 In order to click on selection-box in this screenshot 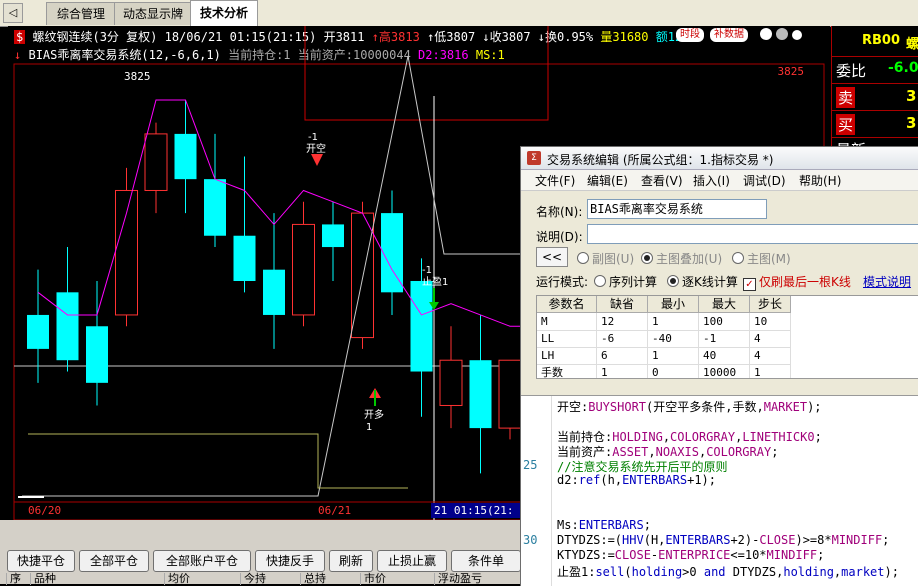, I will do `click(426, 73)`.